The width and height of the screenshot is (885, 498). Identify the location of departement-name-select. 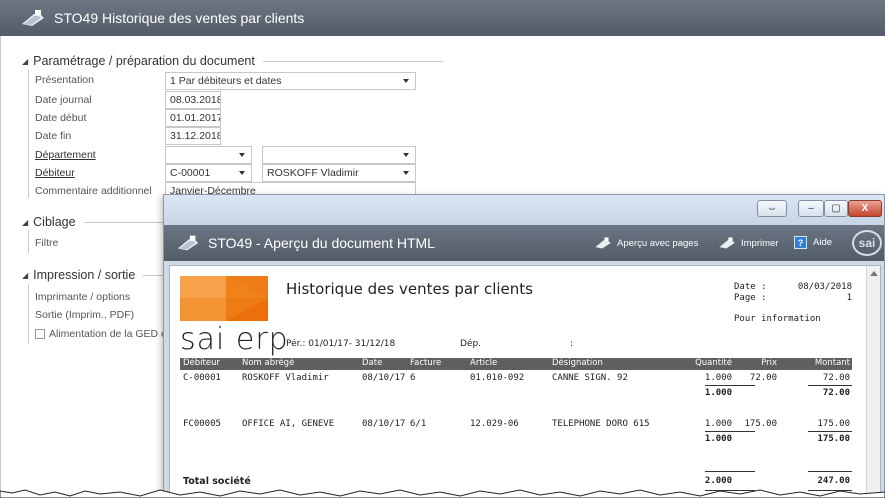
(339, 155).